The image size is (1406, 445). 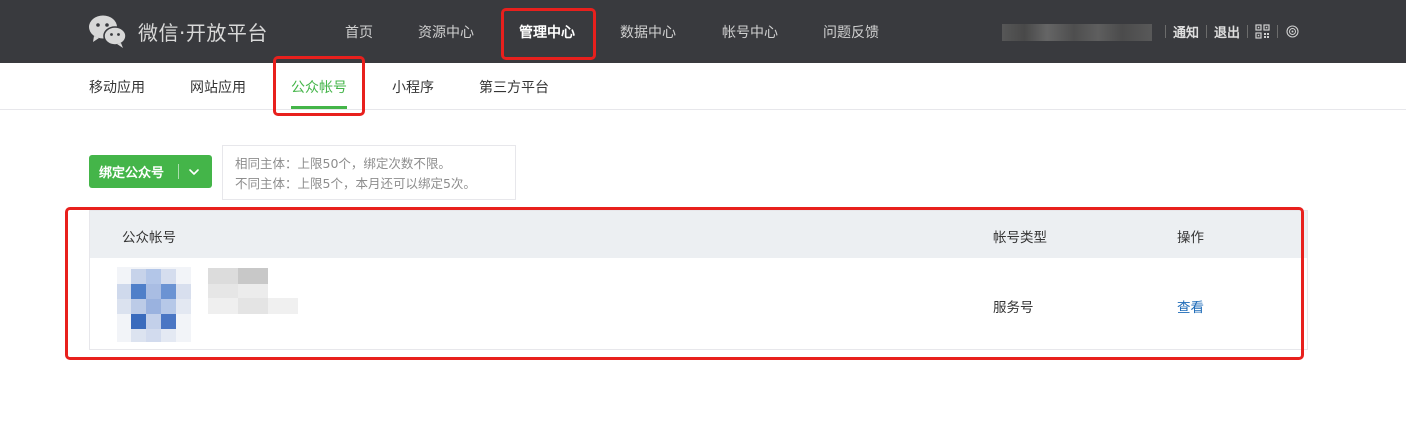 I want to click on binding-limit-tip: 相同主体：上限50个，绑定次数不限。 不同主体：上限5个，本月还可以绑定5次。, so click(x=369, y=172).